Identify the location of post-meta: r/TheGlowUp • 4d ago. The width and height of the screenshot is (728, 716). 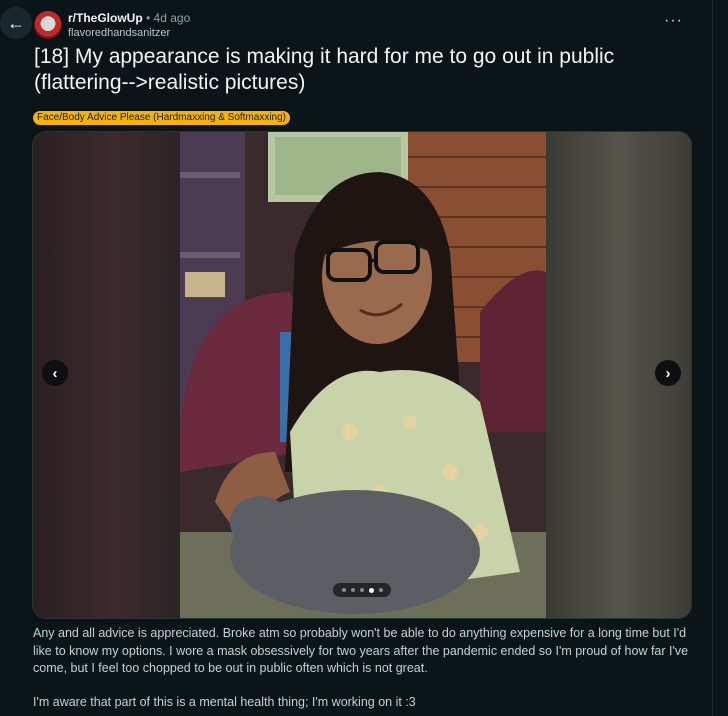
(129, 18).